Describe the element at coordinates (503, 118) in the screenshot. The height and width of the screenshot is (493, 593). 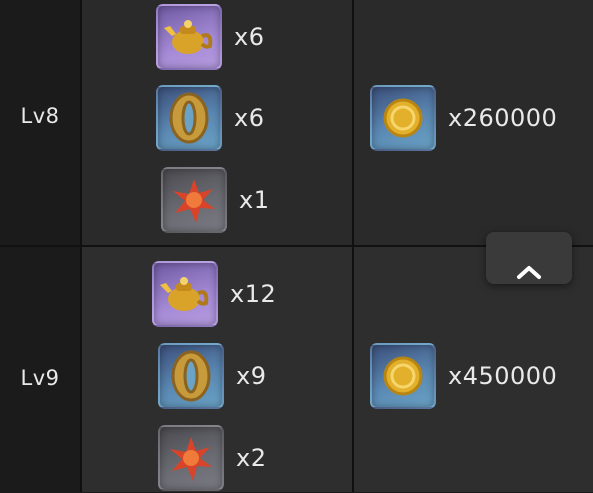
I see `gold-qty: x260000` at that location.